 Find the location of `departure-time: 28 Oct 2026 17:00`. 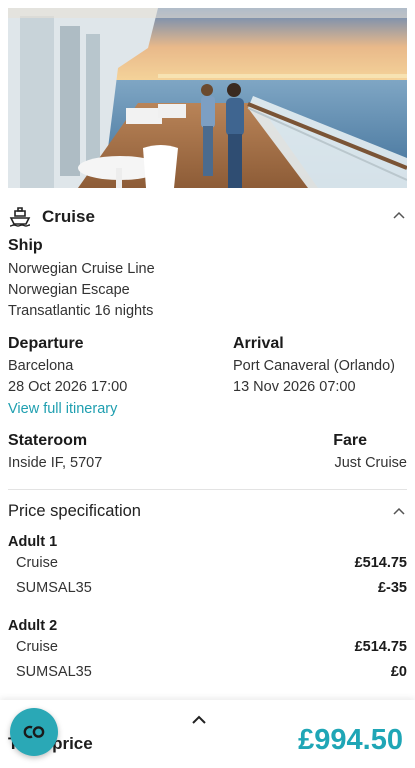

departure-time: 28 Oct 2026 17:00 is located at coordinates (68, 387).